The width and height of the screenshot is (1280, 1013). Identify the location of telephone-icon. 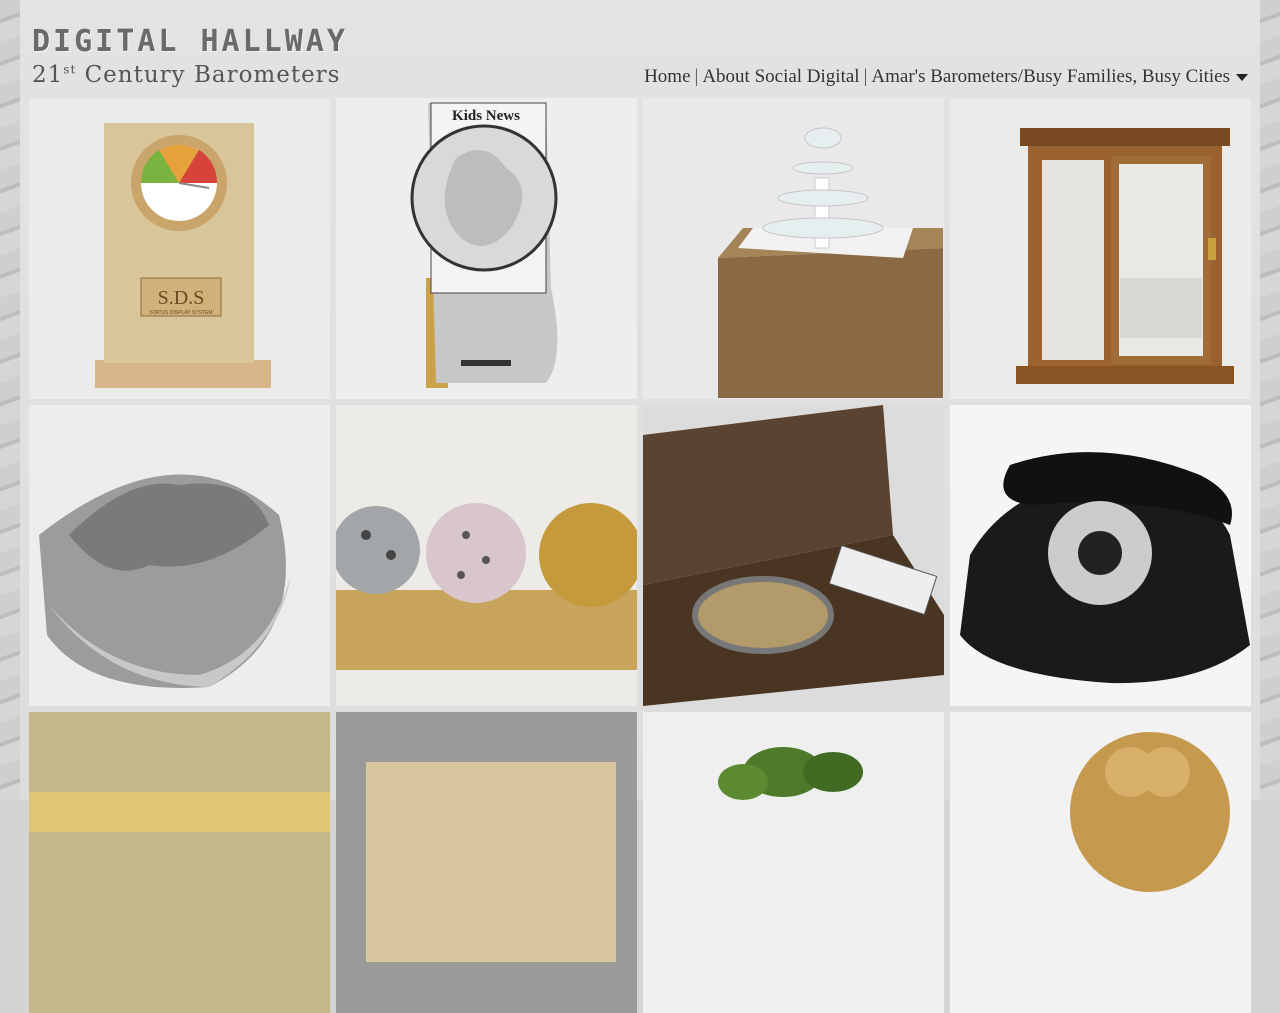
(1100, 555).